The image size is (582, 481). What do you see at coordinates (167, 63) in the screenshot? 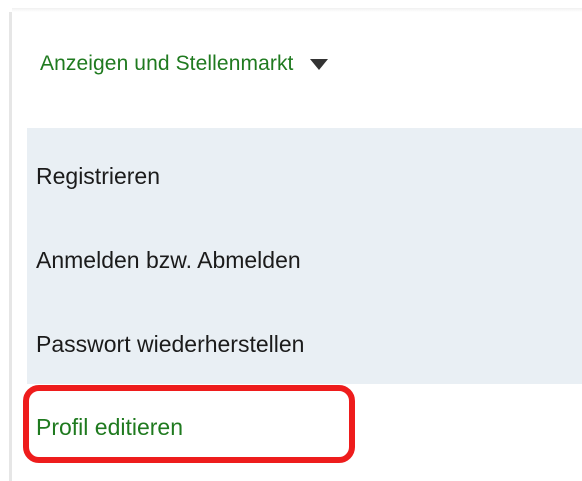
I see `menu-header-label: Anzeigen und Stellenmarkt` at bounding box center [167, 63].